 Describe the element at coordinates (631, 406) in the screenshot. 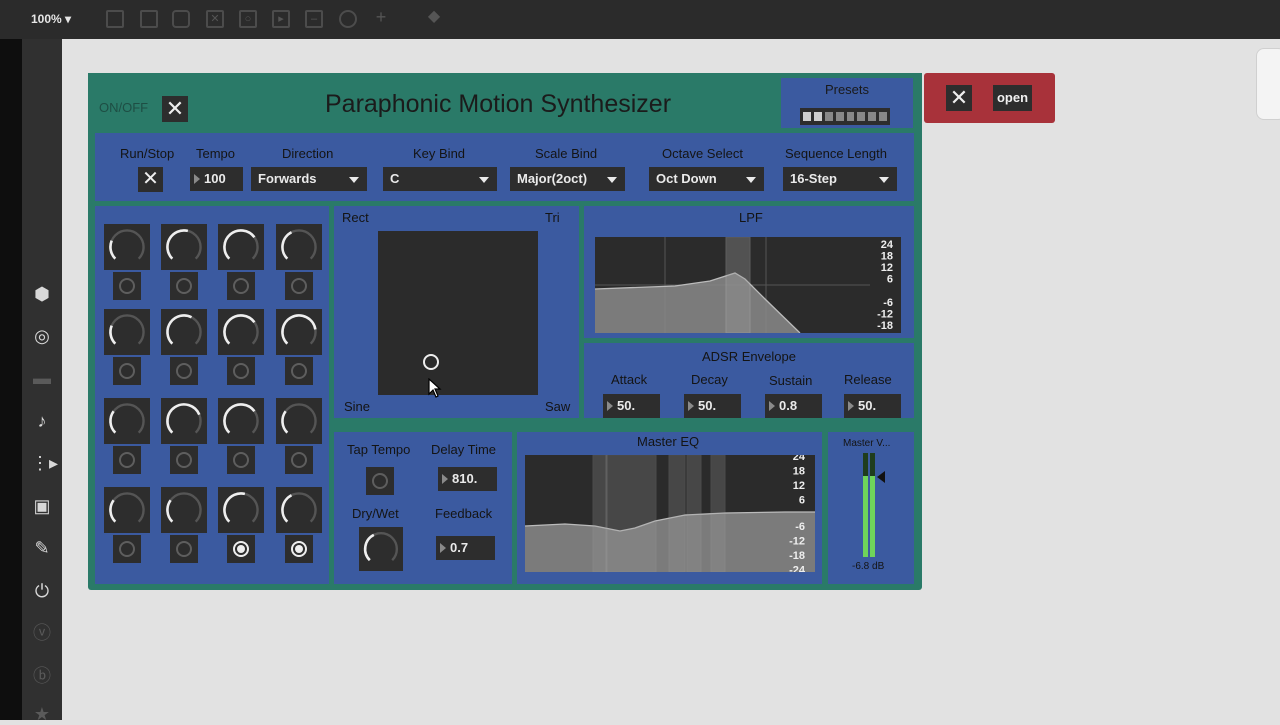

I see `attack-number: 50.` at that location.